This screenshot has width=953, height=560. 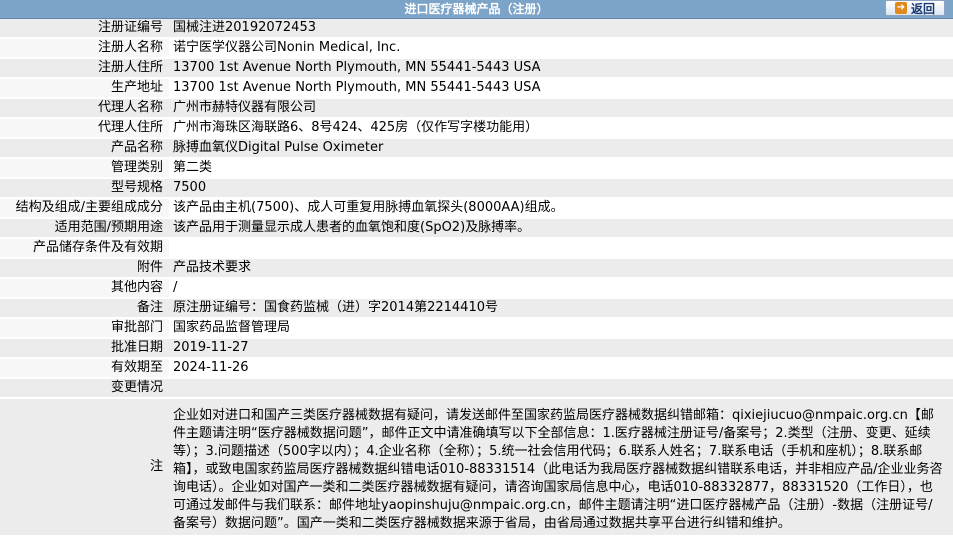 I want to click on field-label: 型号规格, so click(x=84, y=188).